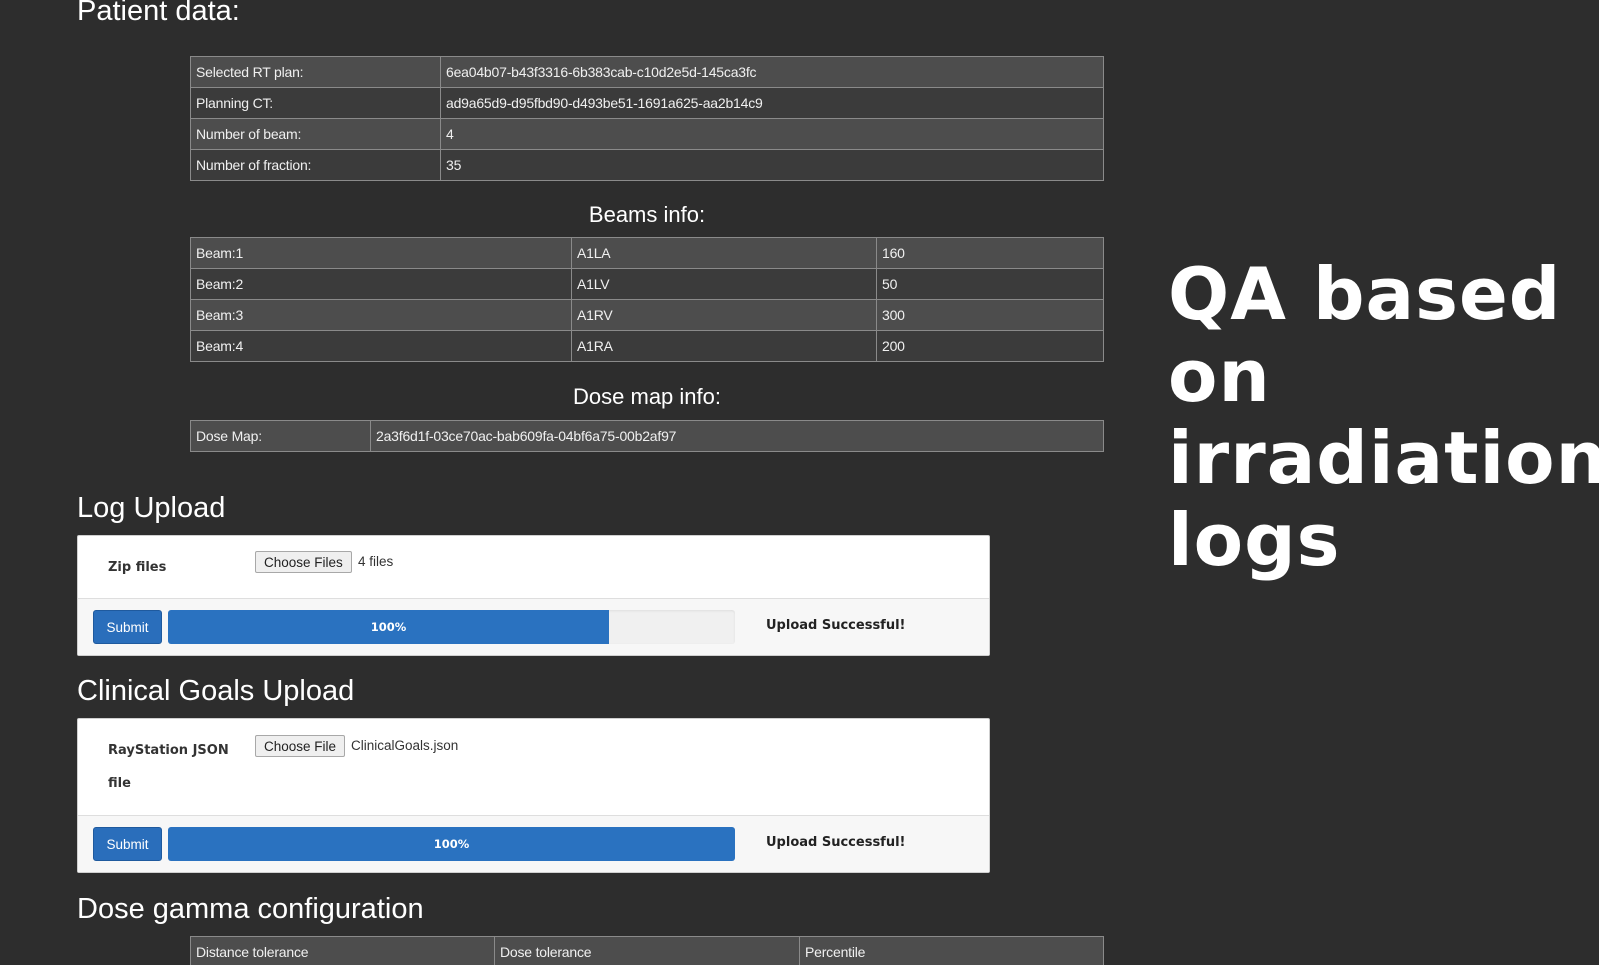 This screenshot has height=965, width=1599. Describe the element at coordinates (151, 508) in the screenshot. I see `log-upload-title: Log Upload` at that location.